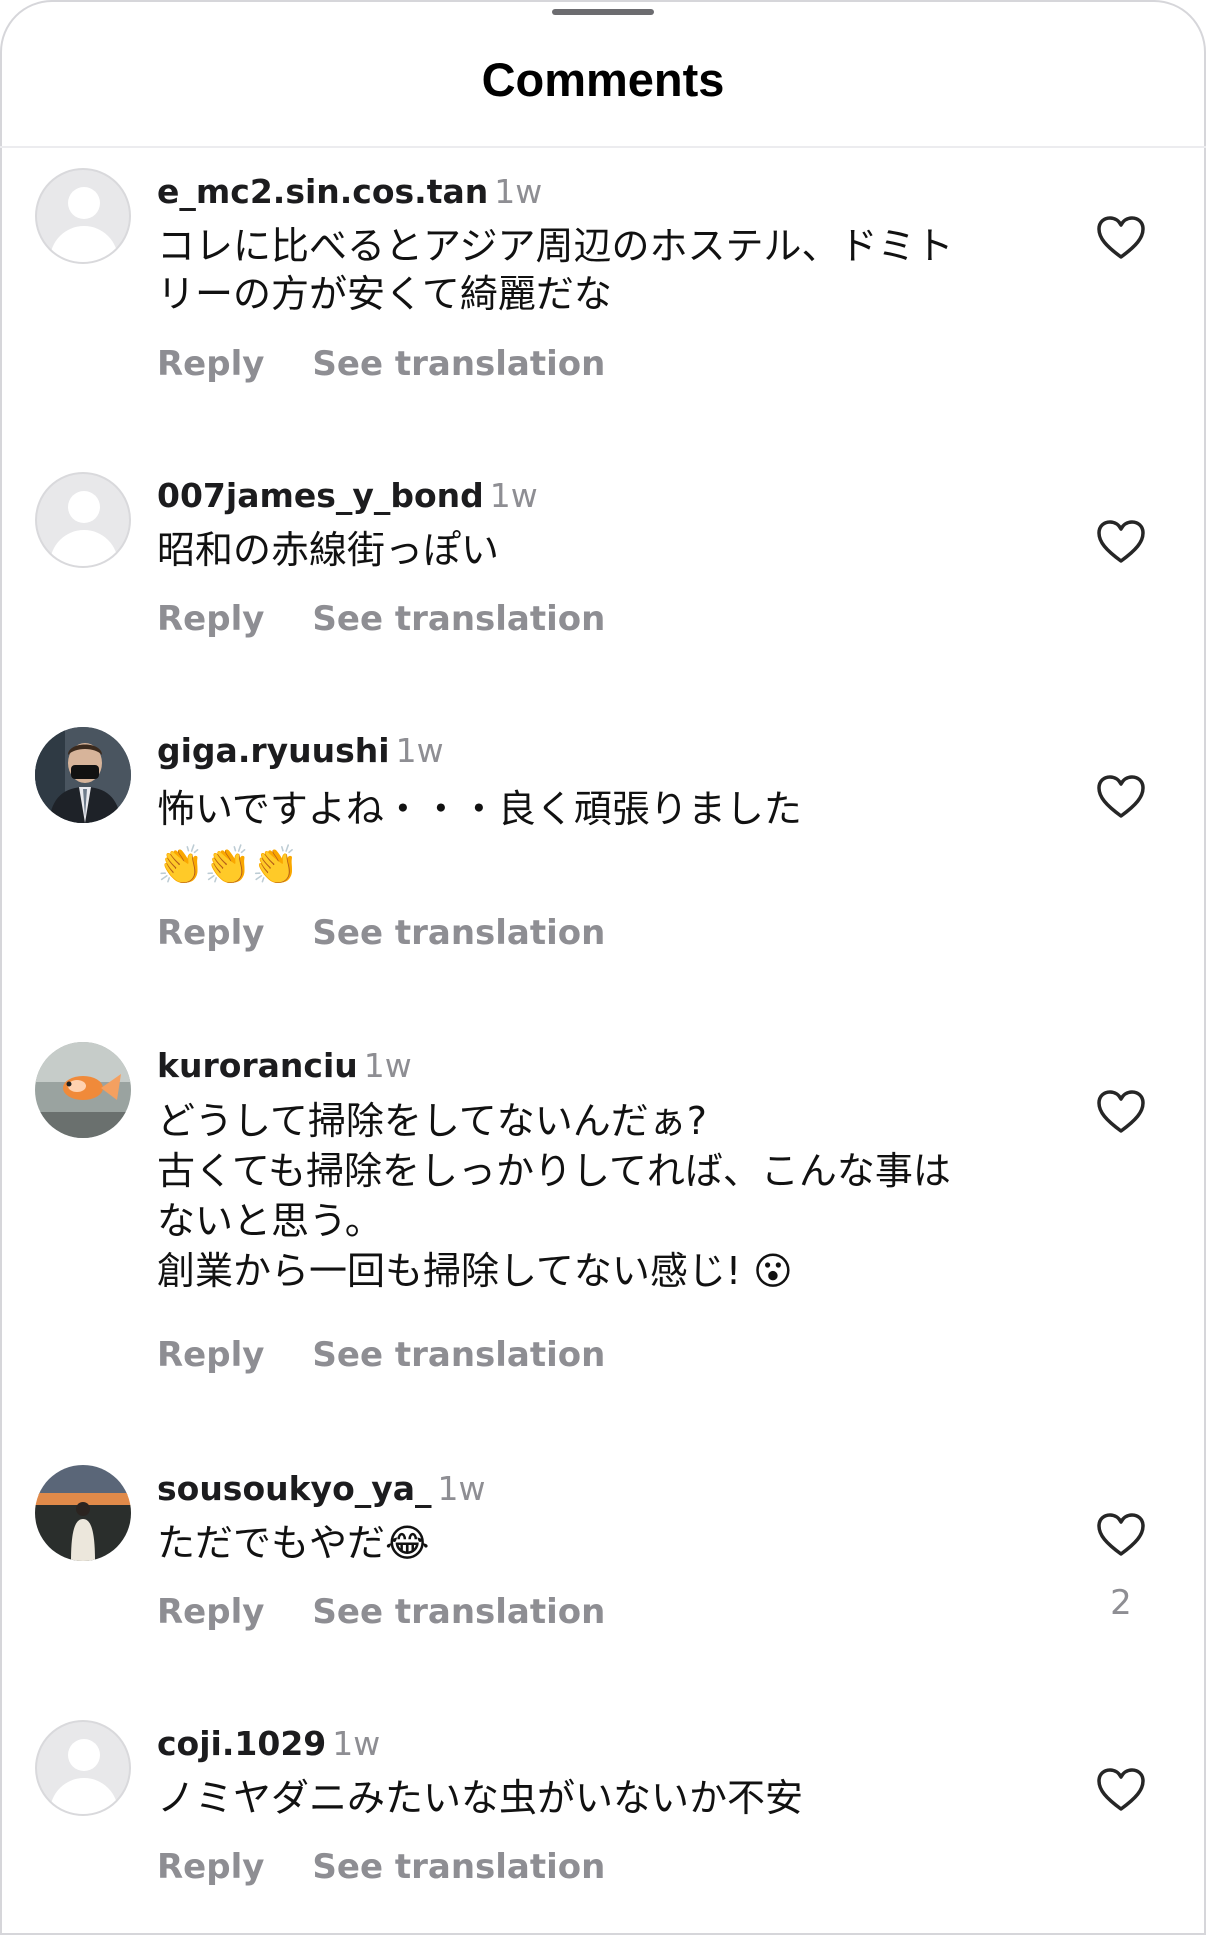 Image resolution: width=1206 pixels, height=1935 pixels. I want to click on sunset-person-photo, so click(83, 1513).